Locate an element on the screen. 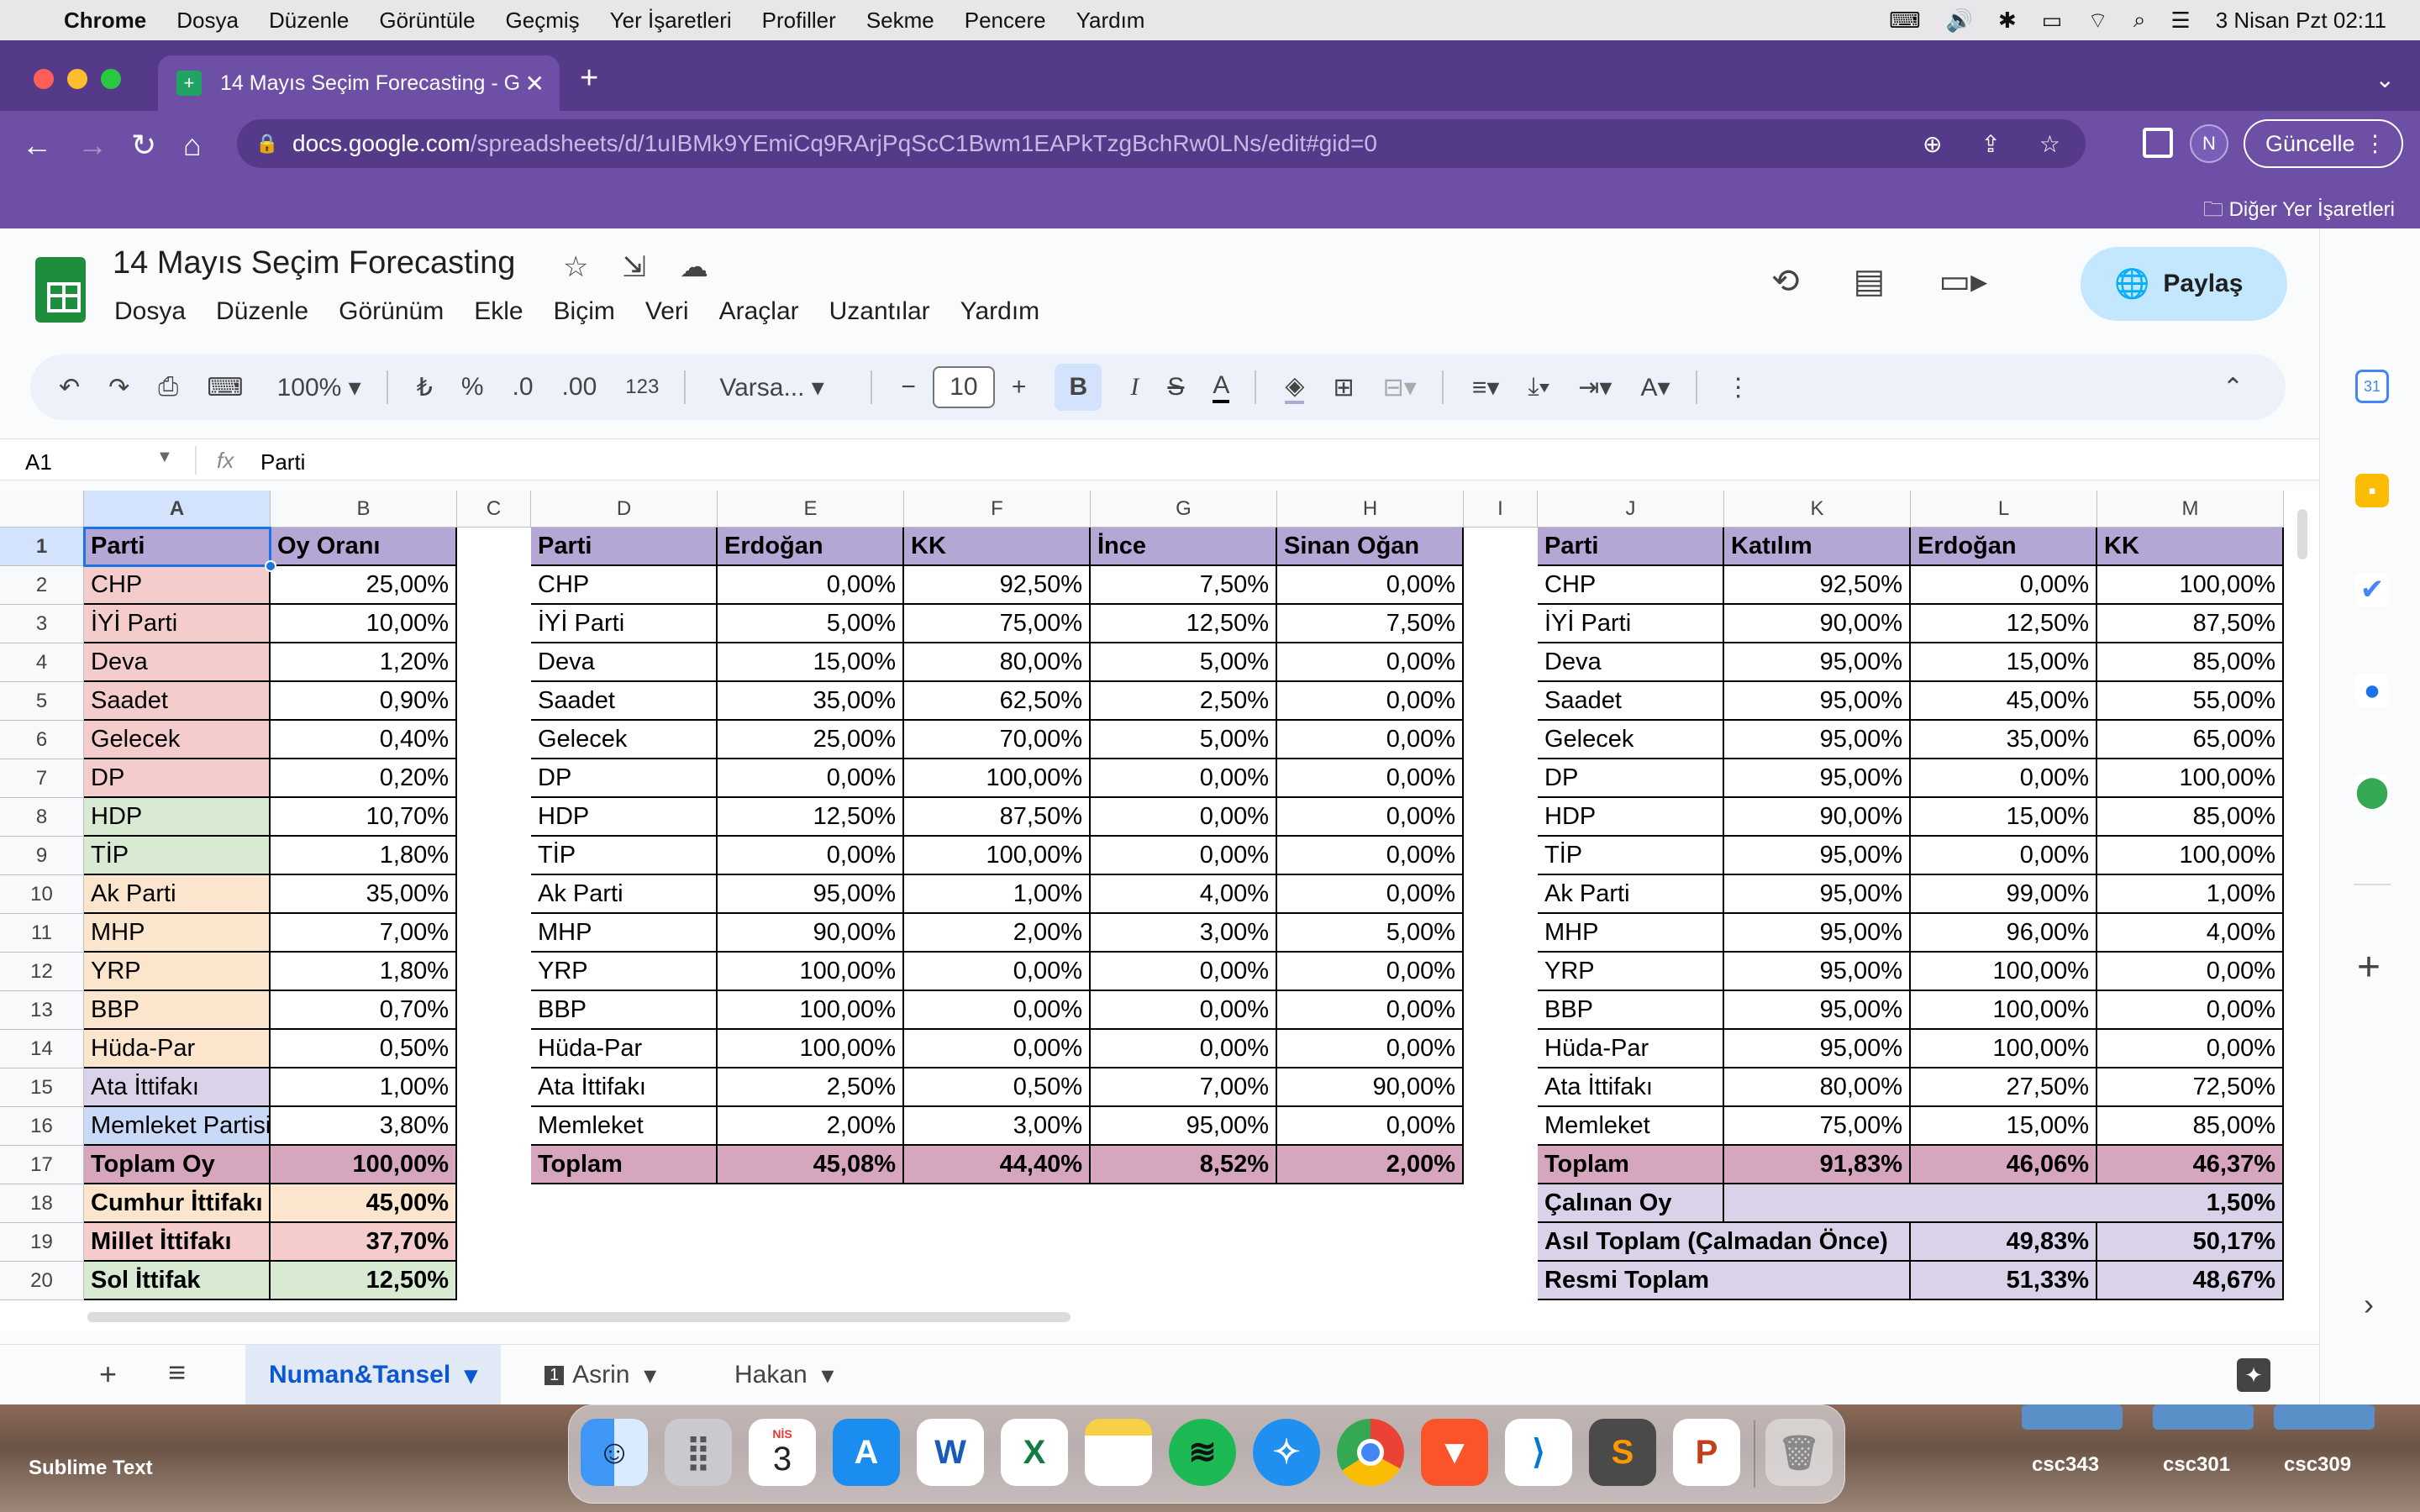  cell: Hüda-Par is located at coordinates (1631, 1049).